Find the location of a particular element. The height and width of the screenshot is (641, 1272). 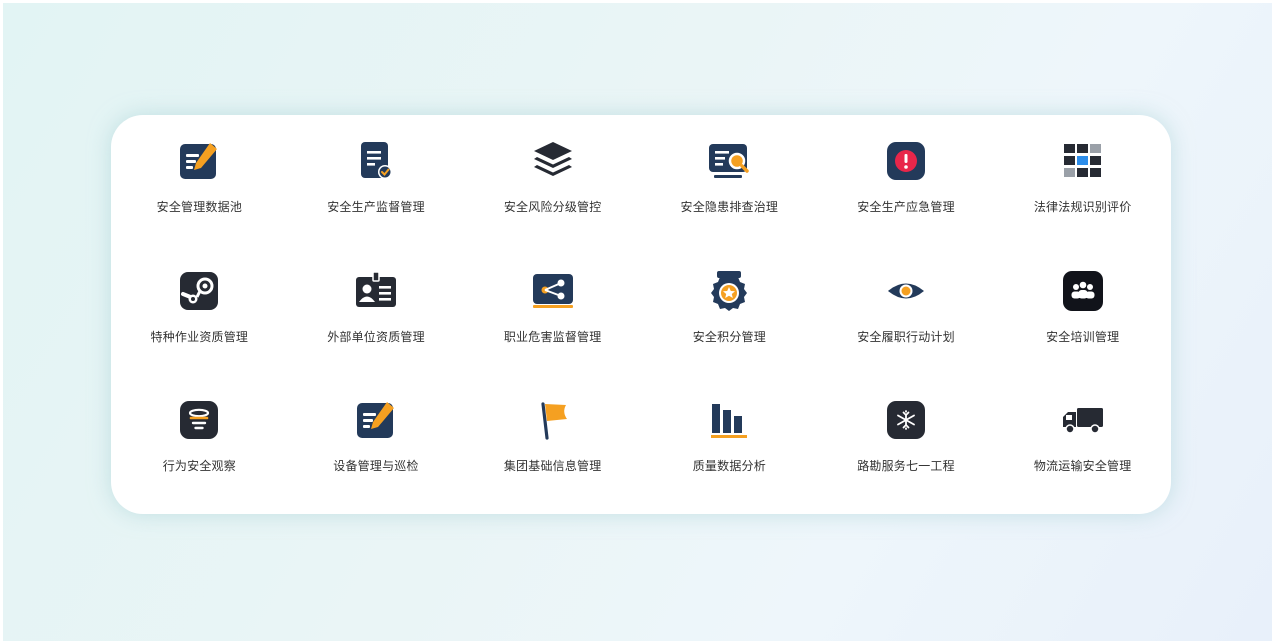

id-badge-icon is located at coordinates (376, 291).